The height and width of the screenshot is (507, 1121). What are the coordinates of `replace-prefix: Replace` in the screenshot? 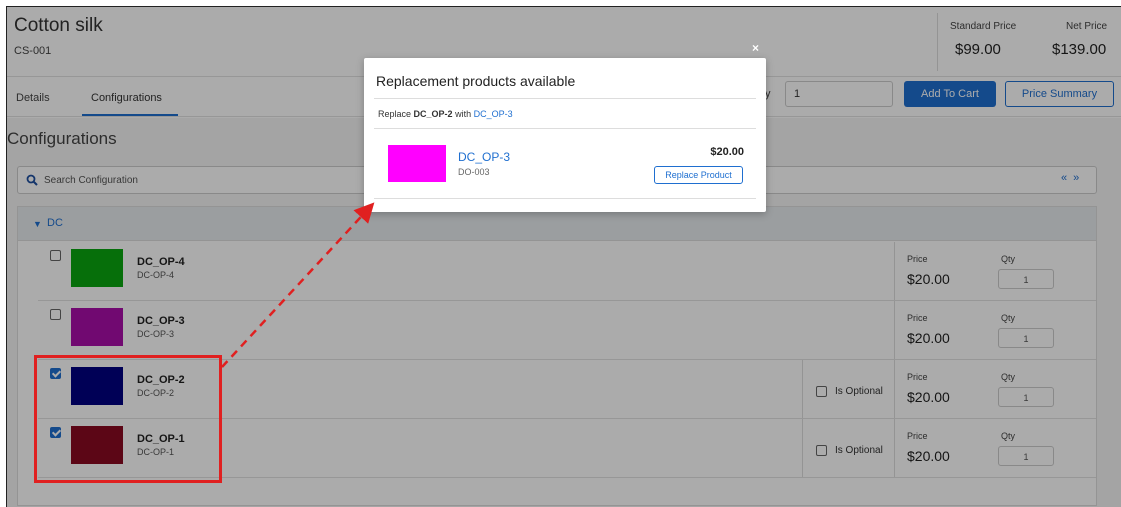 It's located at (395, 114).